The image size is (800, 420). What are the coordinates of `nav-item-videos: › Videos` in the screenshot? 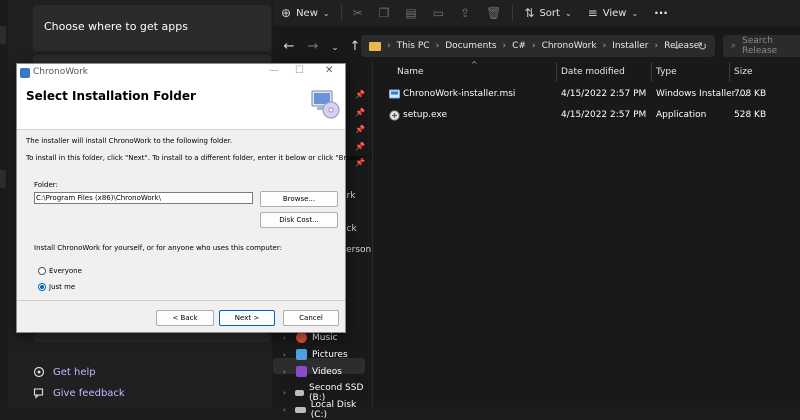 It's located at (312, 371).